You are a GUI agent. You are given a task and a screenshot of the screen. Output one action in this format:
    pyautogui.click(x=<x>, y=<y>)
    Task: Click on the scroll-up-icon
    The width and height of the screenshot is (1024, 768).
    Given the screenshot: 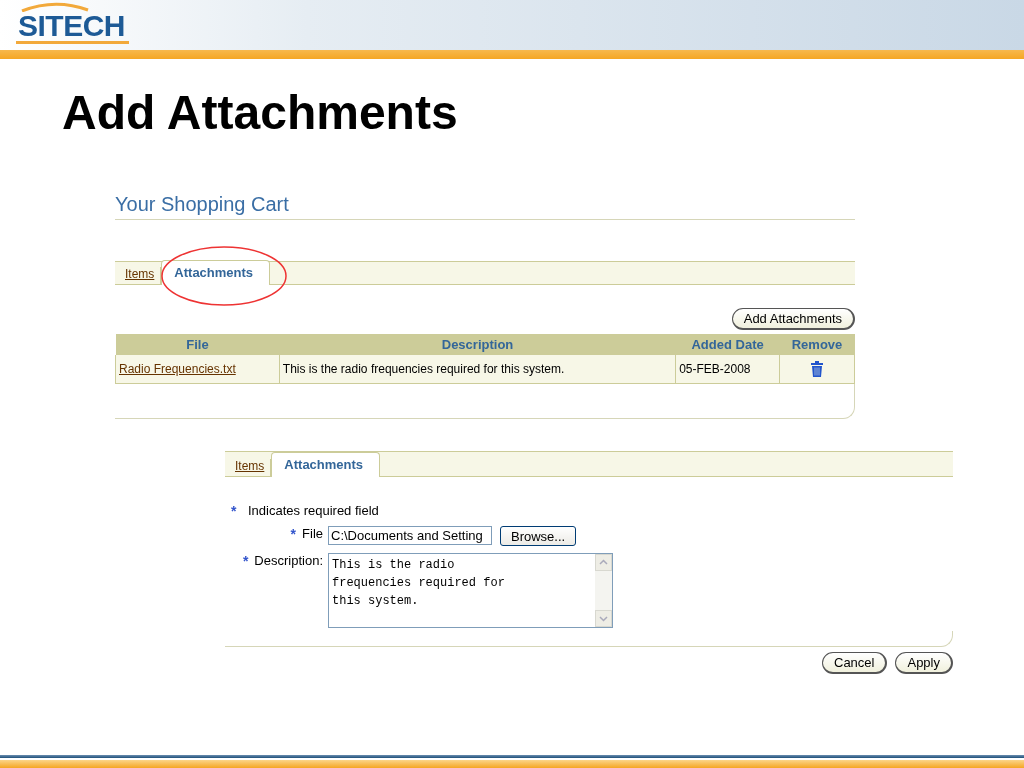 What is the action you would take?
    pyautogui.click(x=603, y=562)
    